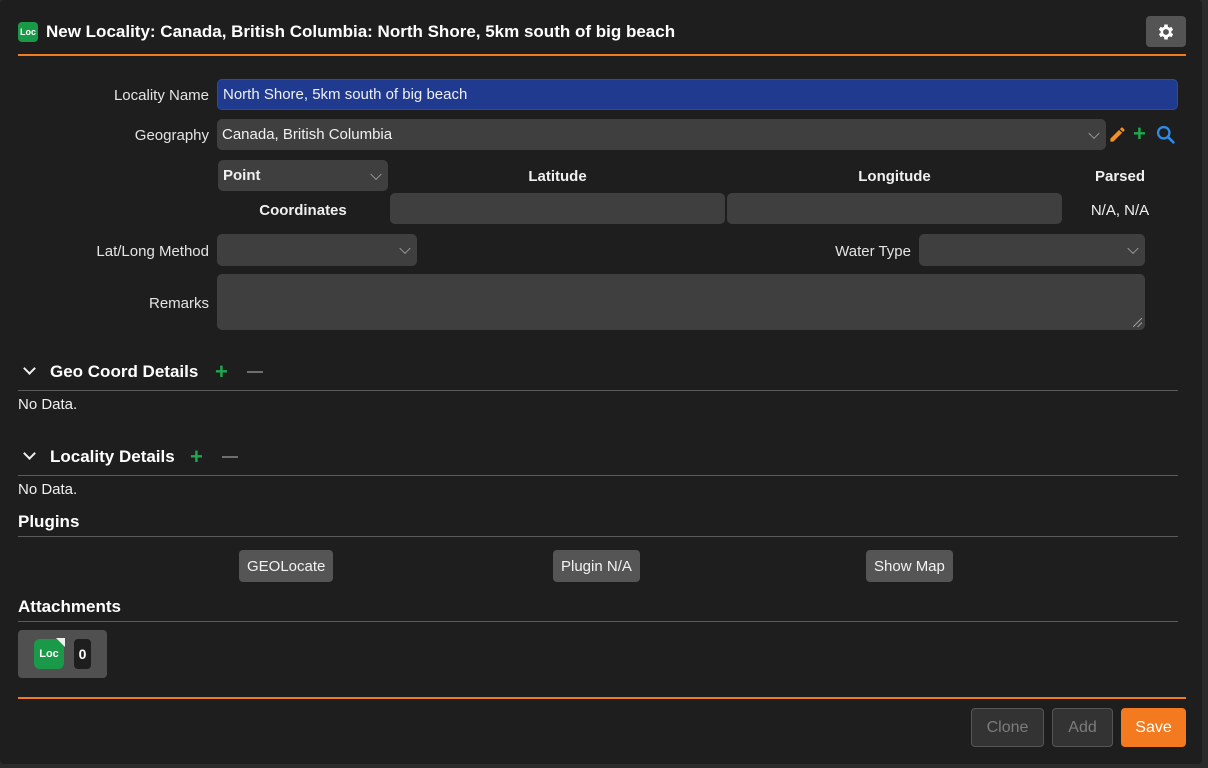 This screenshot has width=1208, height=768. What do you see at coordinates (557, 176) in the screenshot?
I see `latitude-header: Latitude` at bounding box center [557, 176].